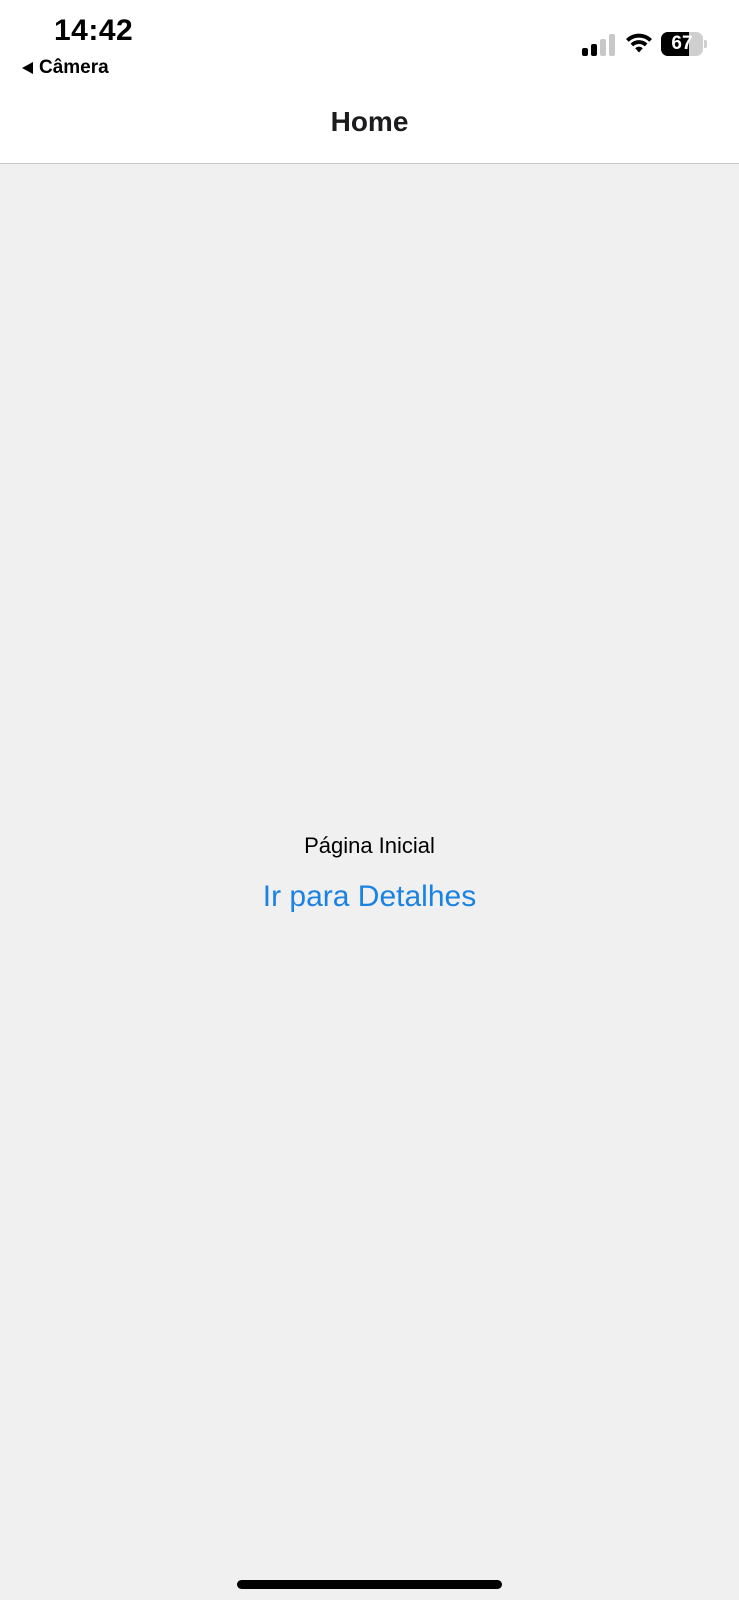  I want to click on battery-body: 67, so click(682, 44).